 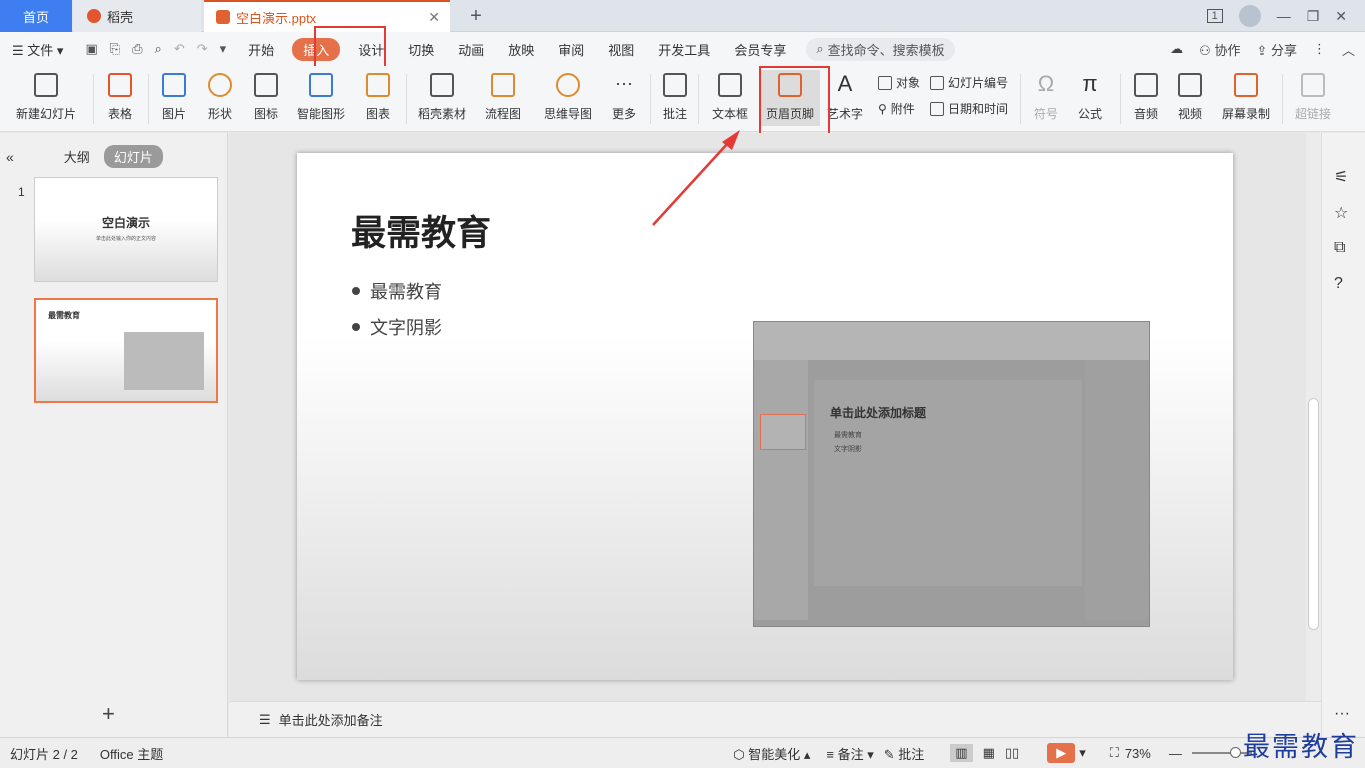 I want to click on normal-view-icon: ▥, so click(x=961, y=753).